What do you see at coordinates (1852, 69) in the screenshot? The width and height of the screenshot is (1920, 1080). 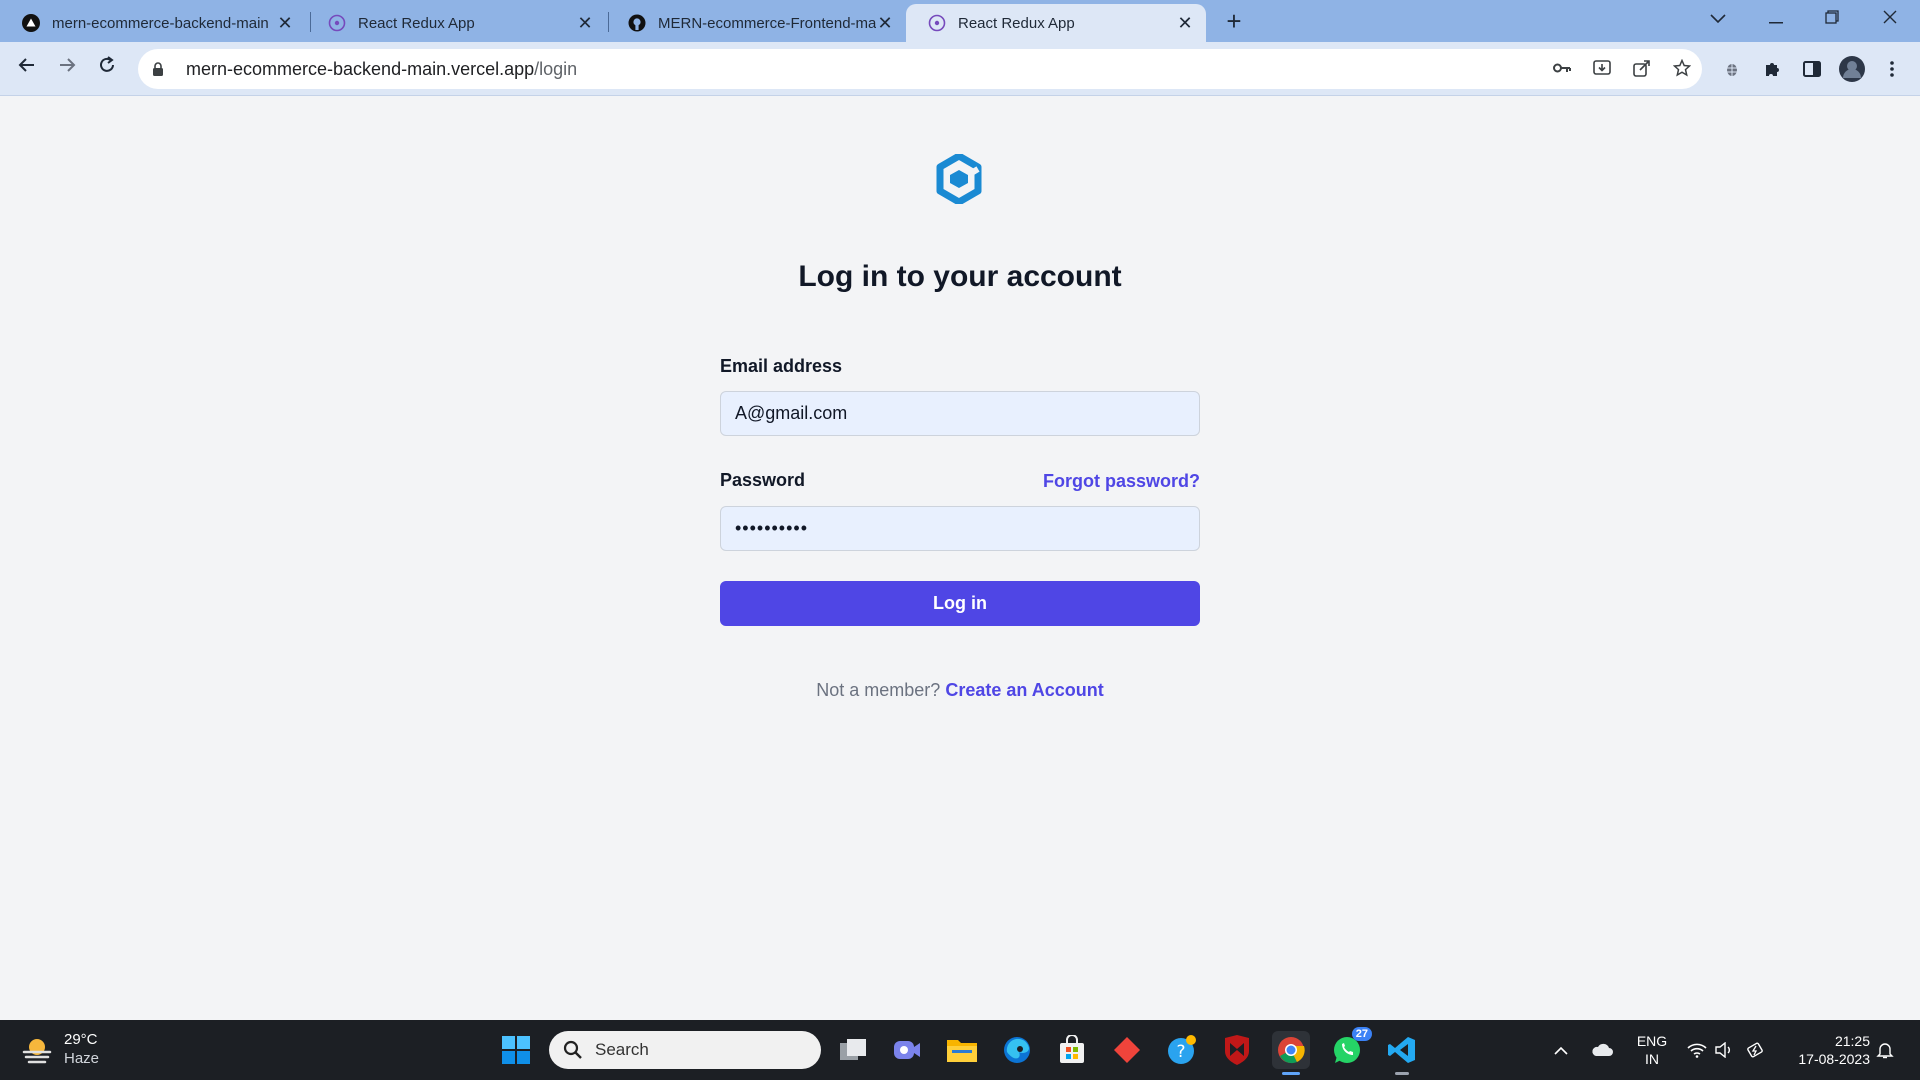 I see `profile-avatar` at bounding box center [1852, 69].